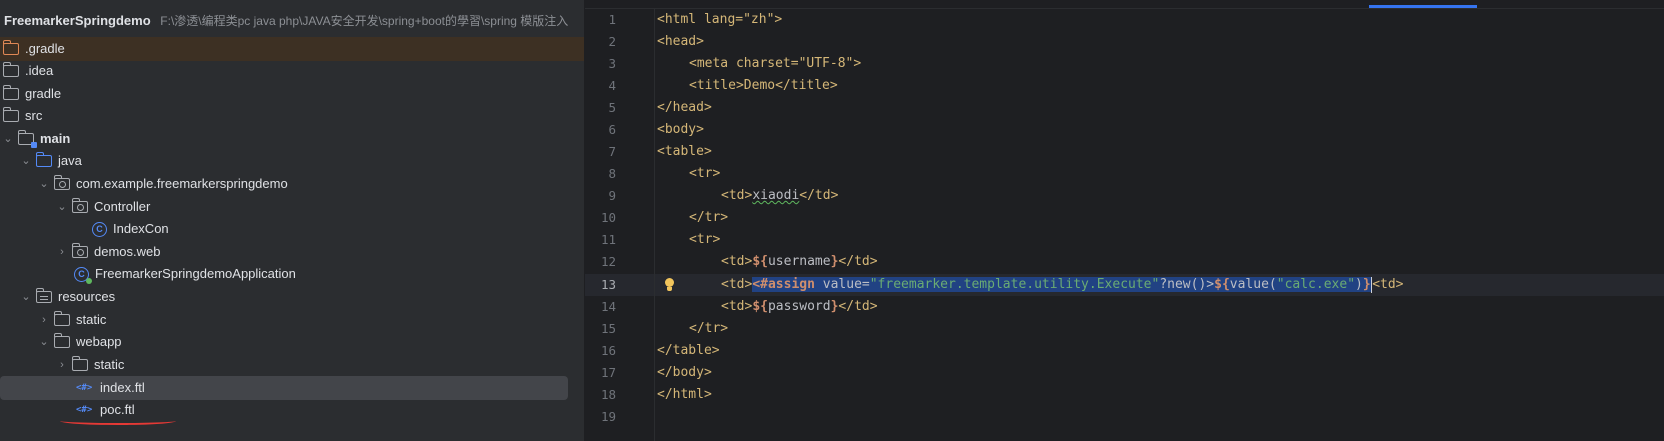 This screenshot has height=441, width=1664. I want to click on tree-item-webapp-static: › static, so click(90, 365).